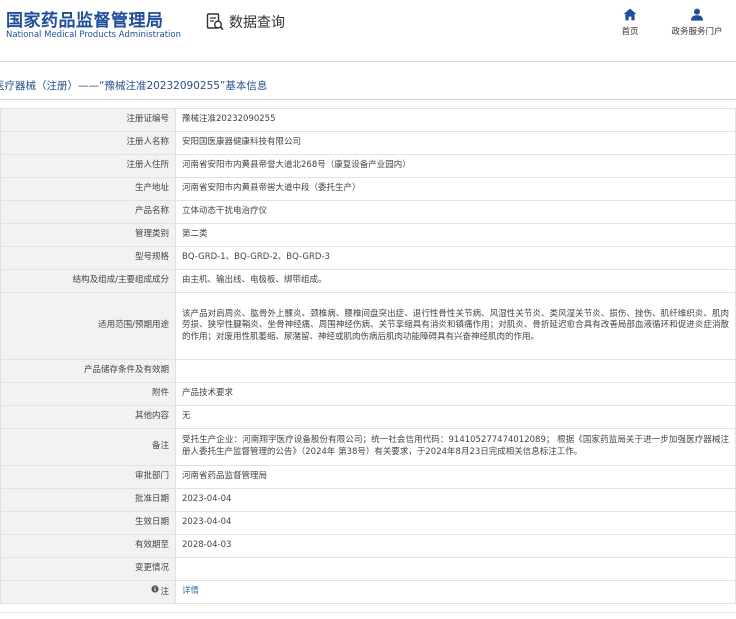 This screenshot has width=736, height=619. I want to click on table-row: 审批部门 河南省药品监督管理局, so click(368, 477).